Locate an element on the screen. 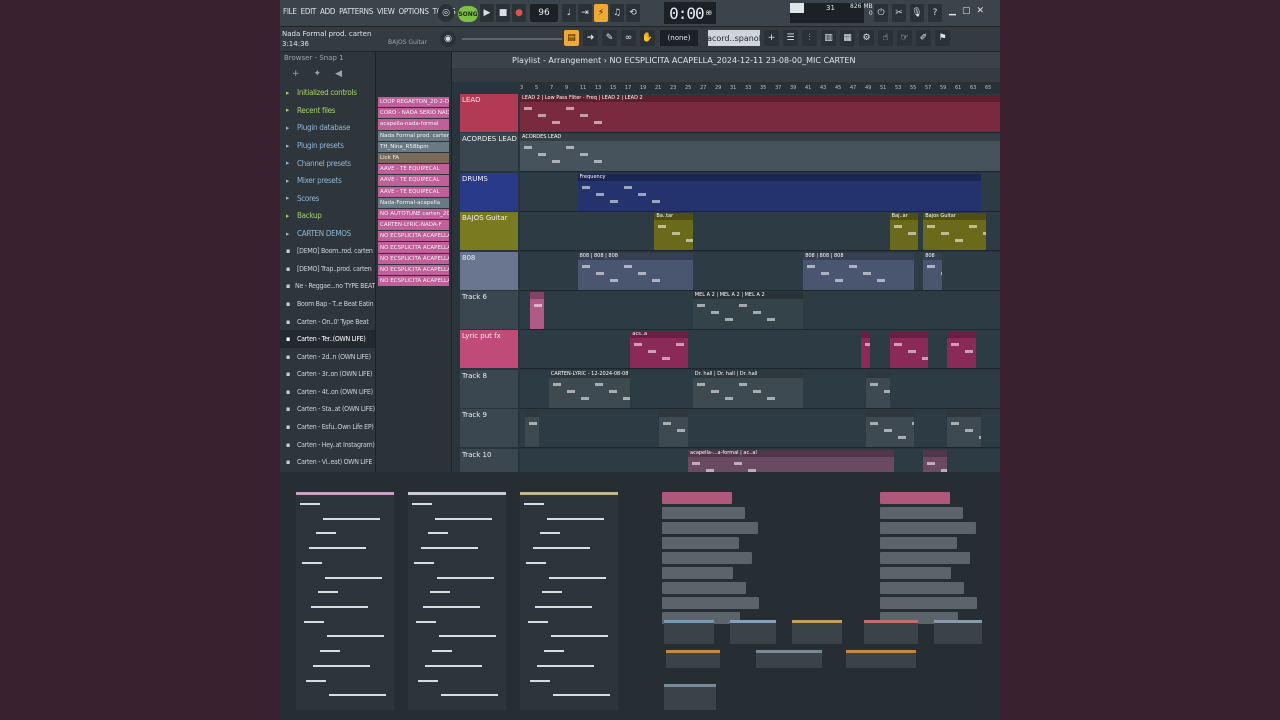 The width and height of the screenshot is (1280, 720). menu-item-view: VIEW is located at coordinates (386, 11).